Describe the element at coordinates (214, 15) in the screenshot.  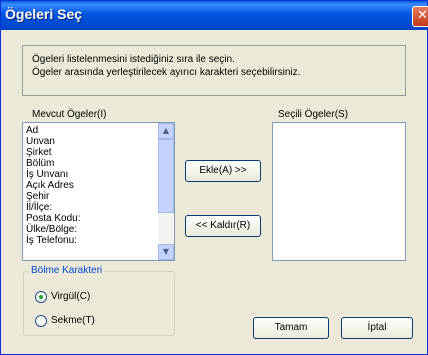
I see `title-bar: Ögeleri Seç ✕` at that location.